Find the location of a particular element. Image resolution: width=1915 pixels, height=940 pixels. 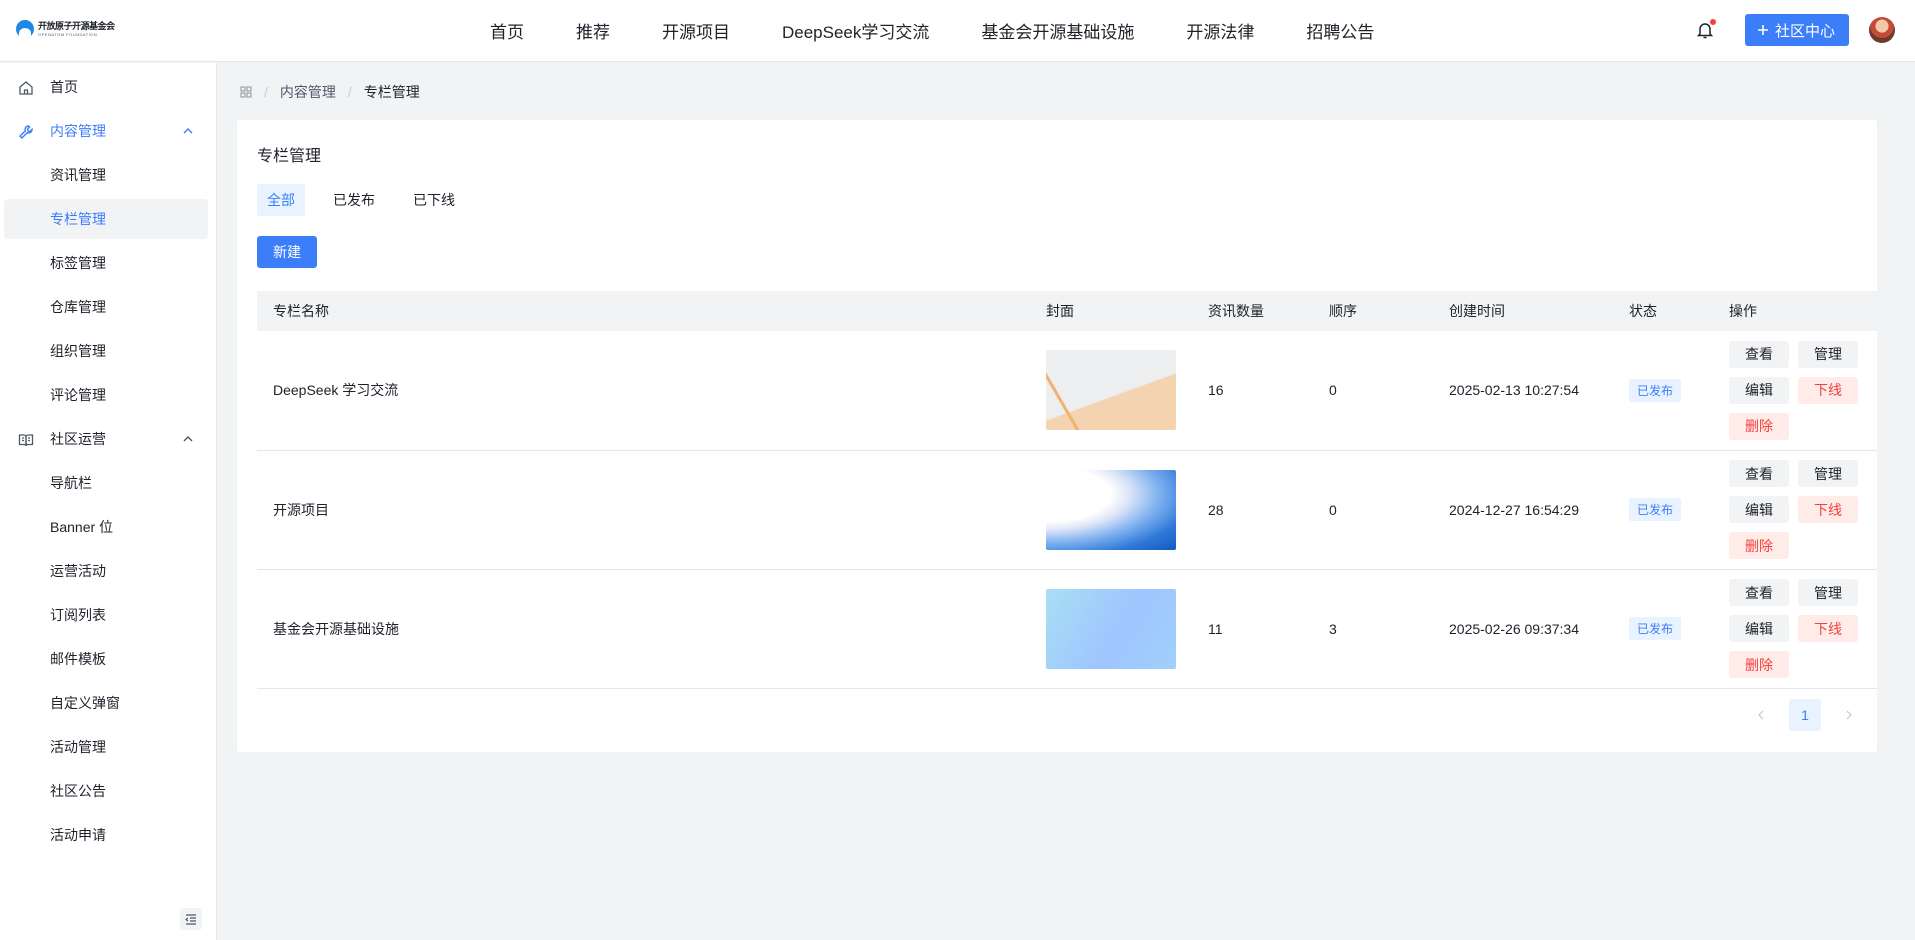

sidebar-item-tags: 标签管理 is located at coordinates (106, 263).